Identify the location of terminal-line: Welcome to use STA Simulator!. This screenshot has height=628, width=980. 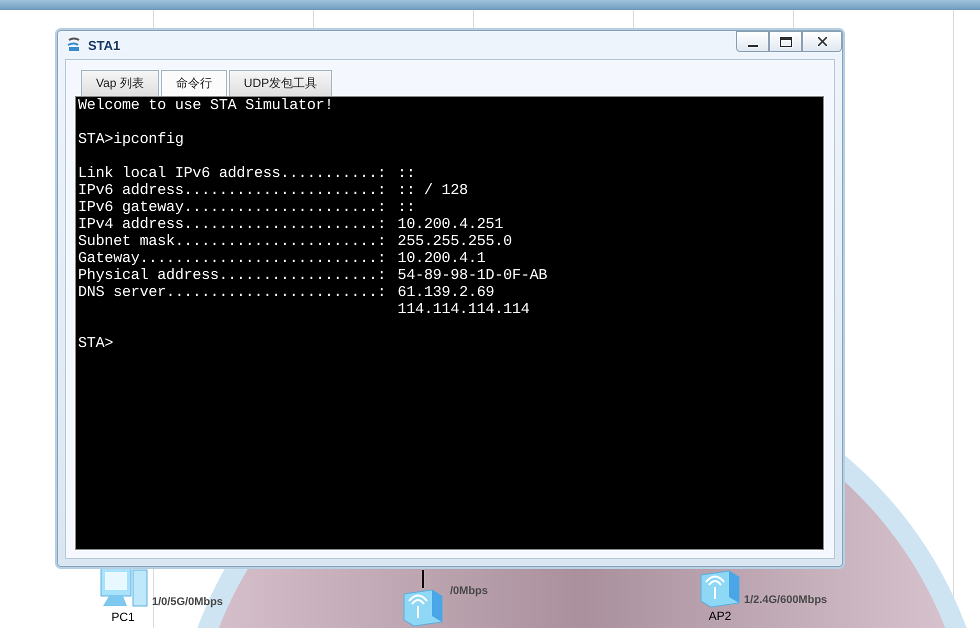
(206, 105).